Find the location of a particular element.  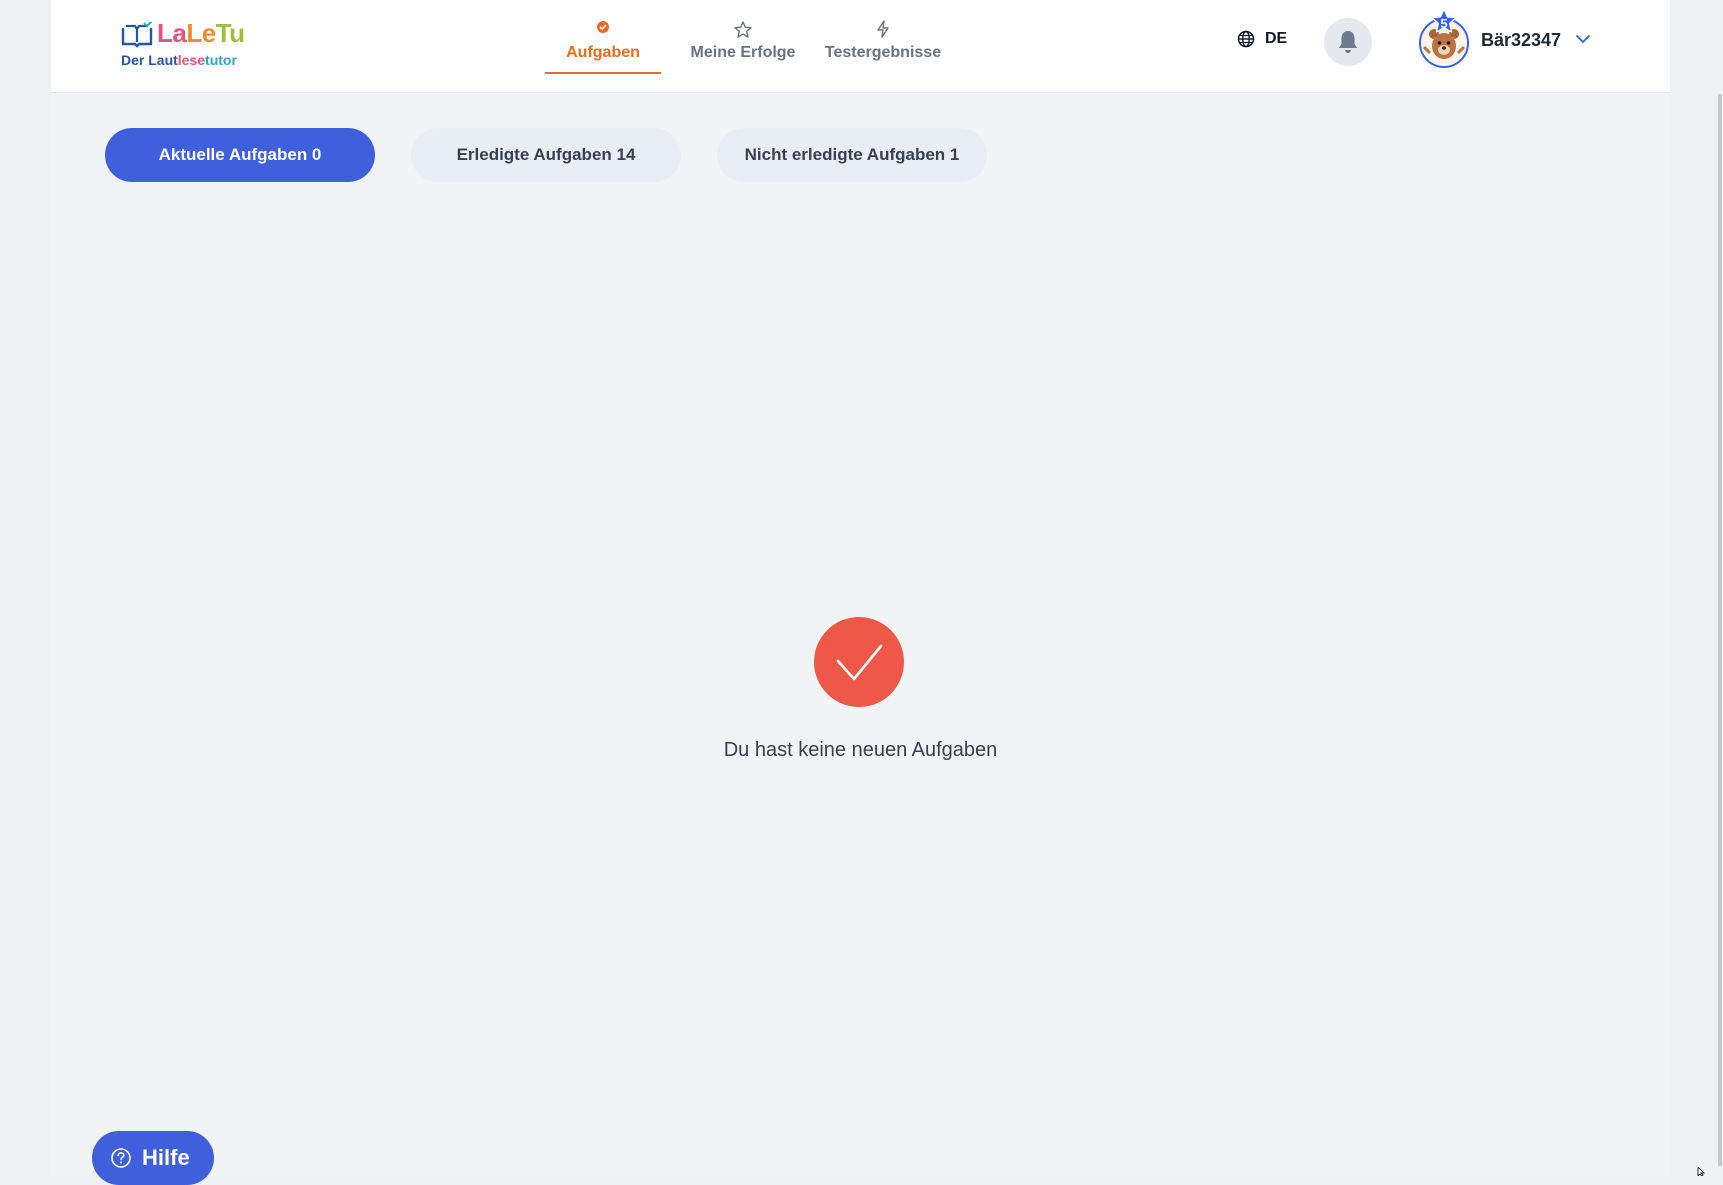

tab-aktuelle-aufgaben: Aktuelle Aufgaben 0 is located at coordinates (240, 155).